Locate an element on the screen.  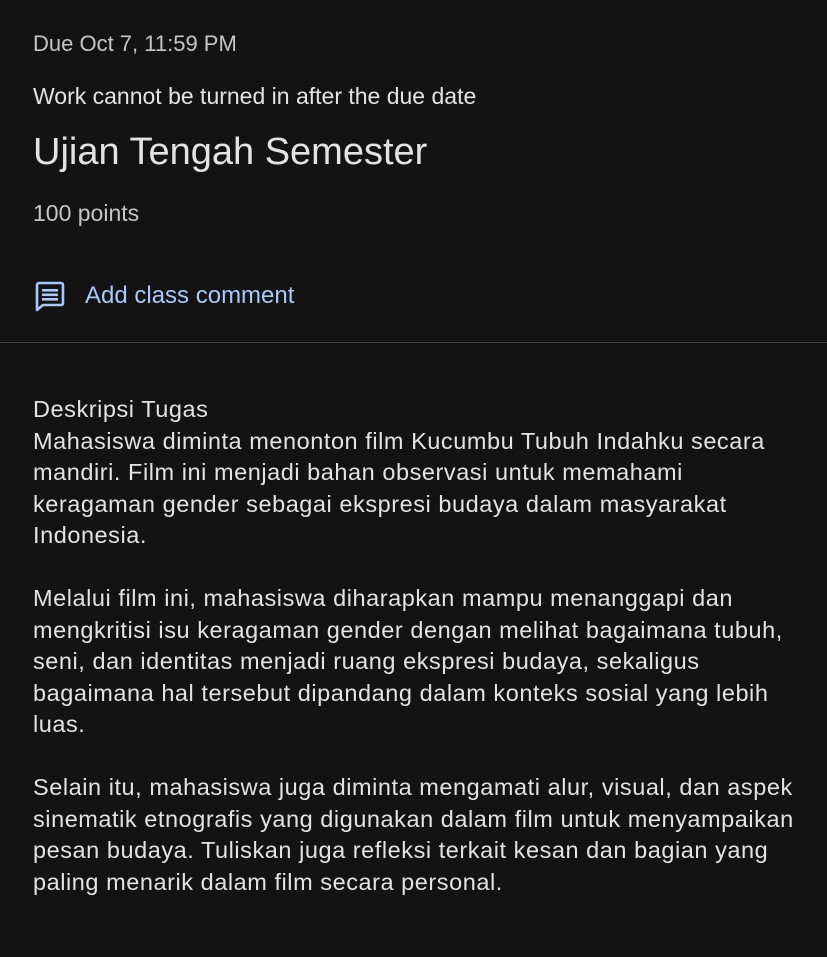
assignment-title: Ujian Tengah Semester is located at coordinates (230, 152).